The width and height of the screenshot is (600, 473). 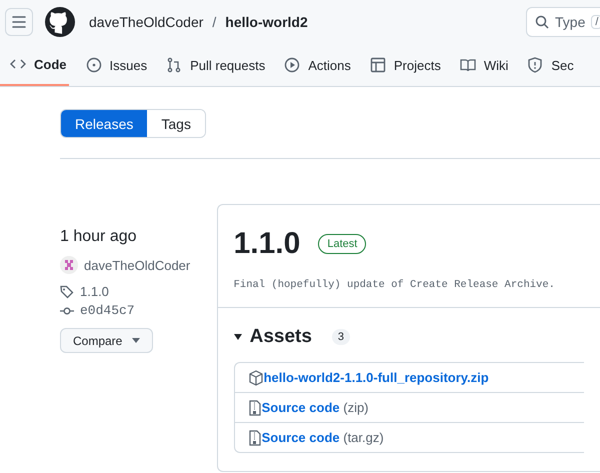 What do you see at coordinates (67, 291) in the screenshot?
I see `tag-icon` at bounding box center [67, 291].